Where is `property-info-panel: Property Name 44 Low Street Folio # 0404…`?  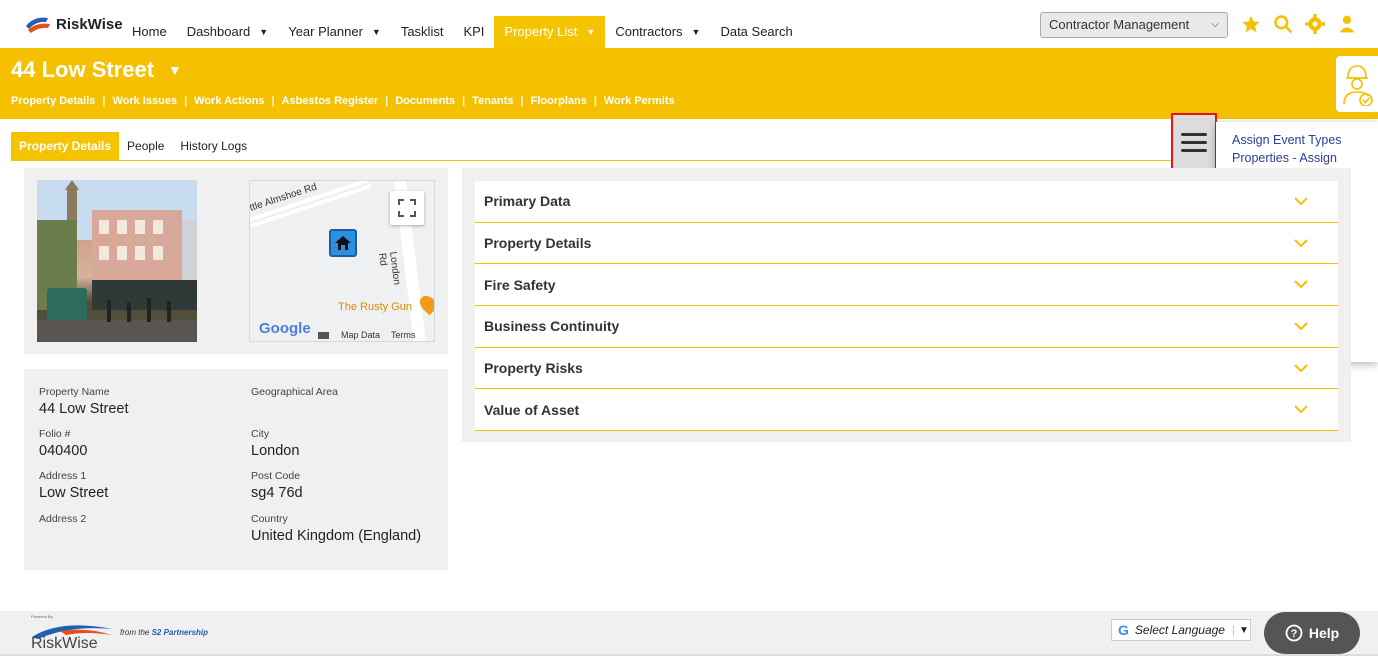 property-info-panel: Property Name 44 Low Street Folio # 0404… is located at coordinates (236, 469).